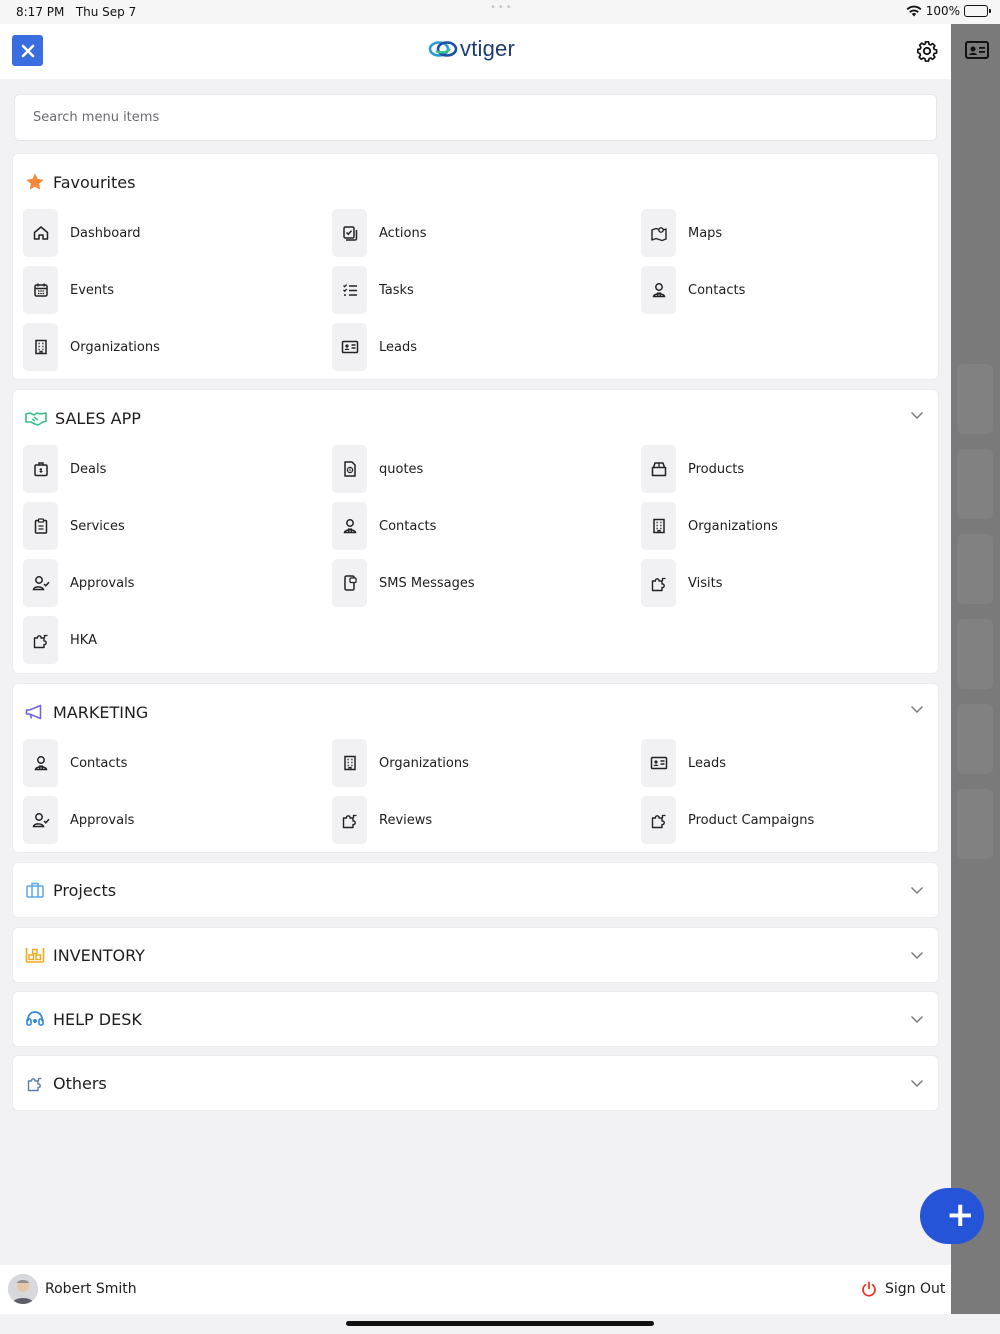  What do you see at coordinates (681, 583) in the screenshot?
I see `menu-item-visits: Visits` at bounding box center [681, 583].